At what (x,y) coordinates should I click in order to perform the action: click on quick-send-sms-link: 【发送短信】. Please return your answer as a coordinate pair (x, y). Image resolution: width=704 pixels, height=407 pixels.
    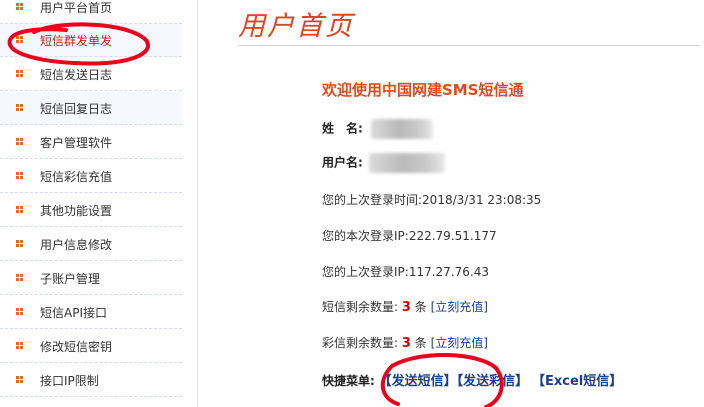
    Looking at the image, I should click on (418, 381).